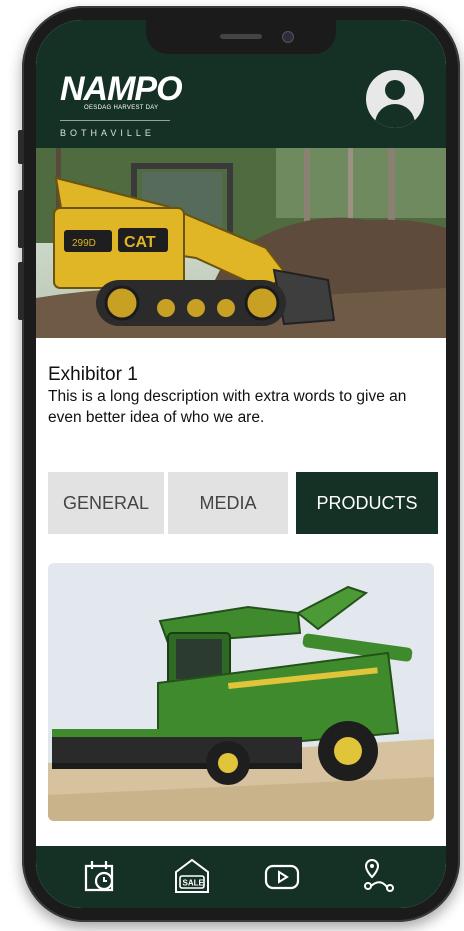 The image size is (464, 931). I want to click on exhibitor-tabs: GENERAL MEDIA PRODUCTS, so click(243, 503).